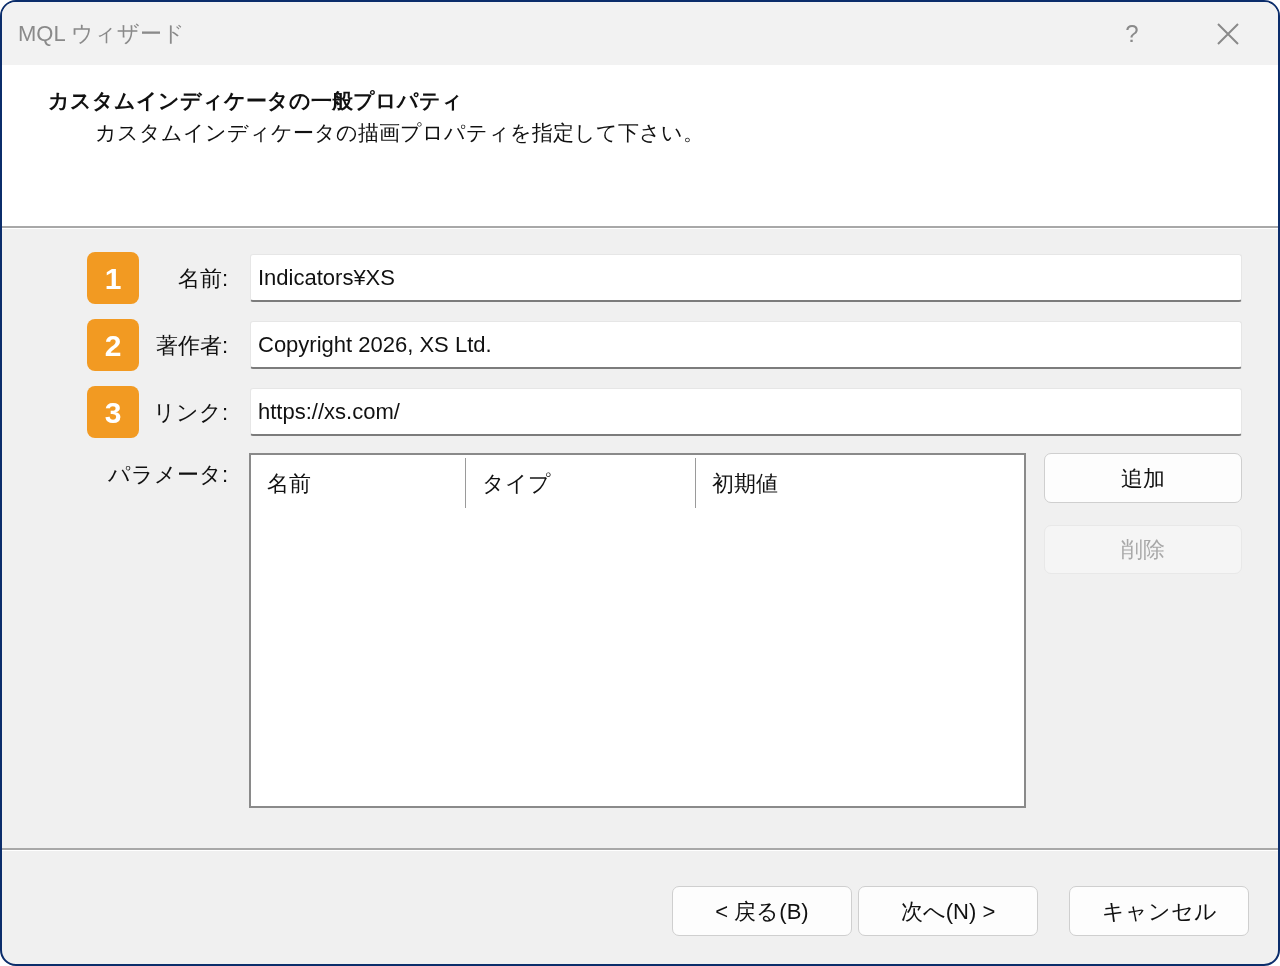  What do you see at coordinates (191, 345) in the screenshot?
I see `field-label: 著作者:` at bounding box center [191, 345].